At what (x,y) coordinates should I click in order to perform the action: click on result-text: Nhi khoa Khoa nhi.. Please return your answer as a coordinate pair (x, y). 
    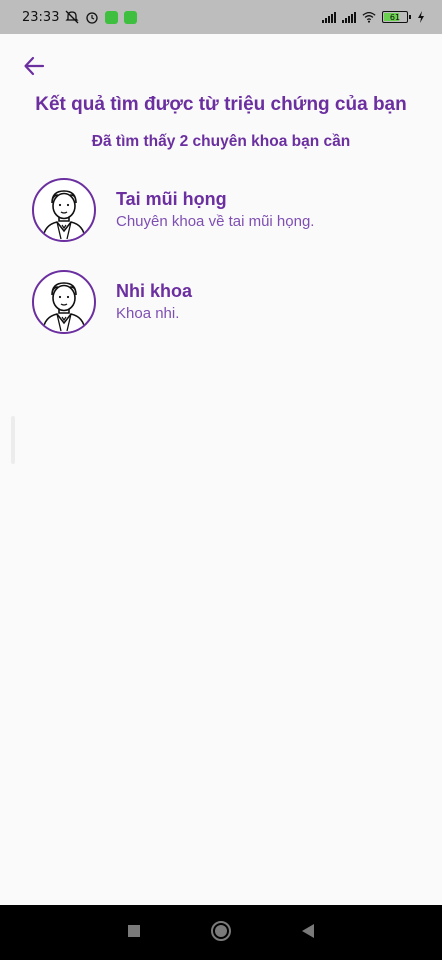
    Looking at the image, I should click on (154, 302).